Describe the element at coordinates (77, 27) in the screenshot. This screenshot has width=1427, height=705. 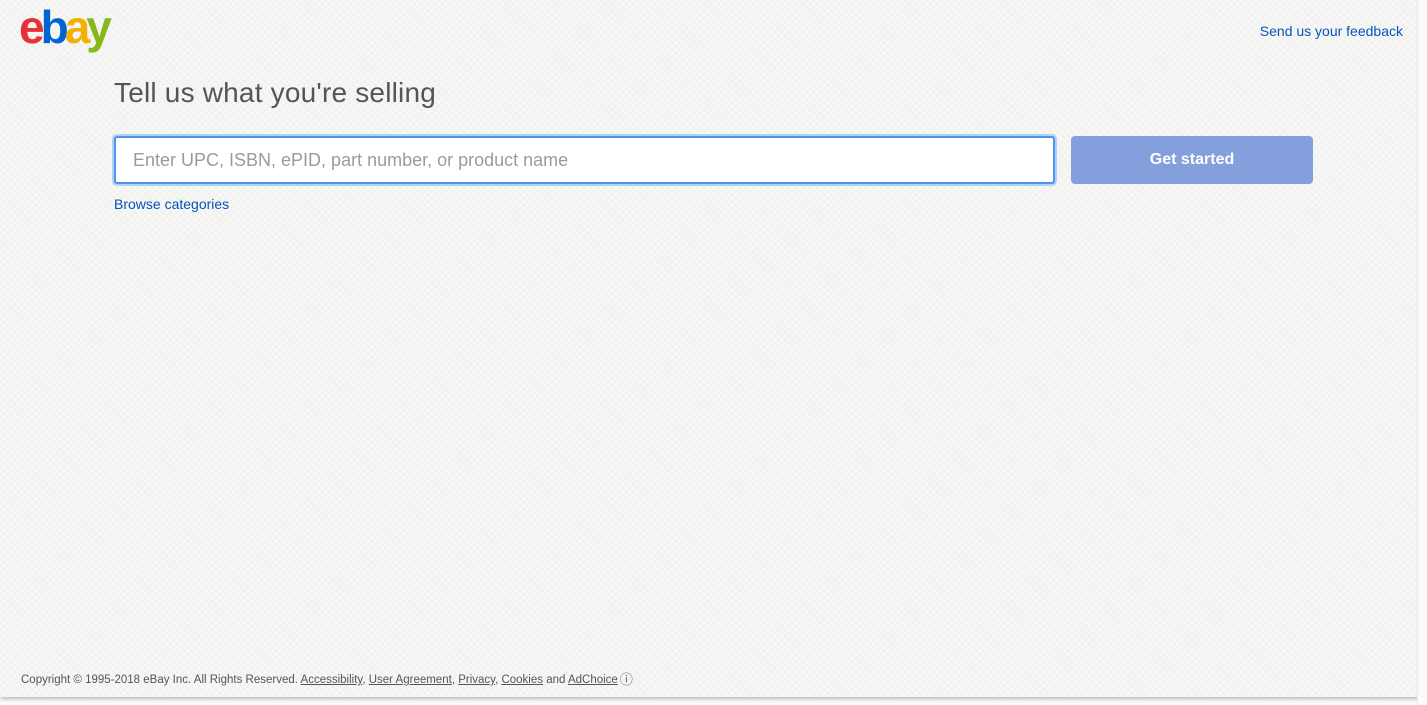
I see `logo-letter-2: a` at that location.